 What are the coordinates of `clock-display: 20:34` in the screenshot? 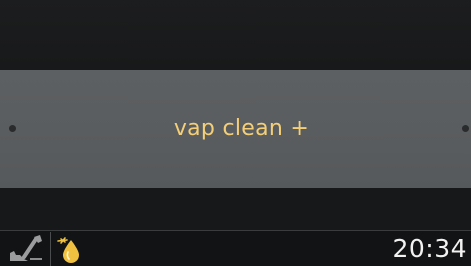 It's located at (429, 248).